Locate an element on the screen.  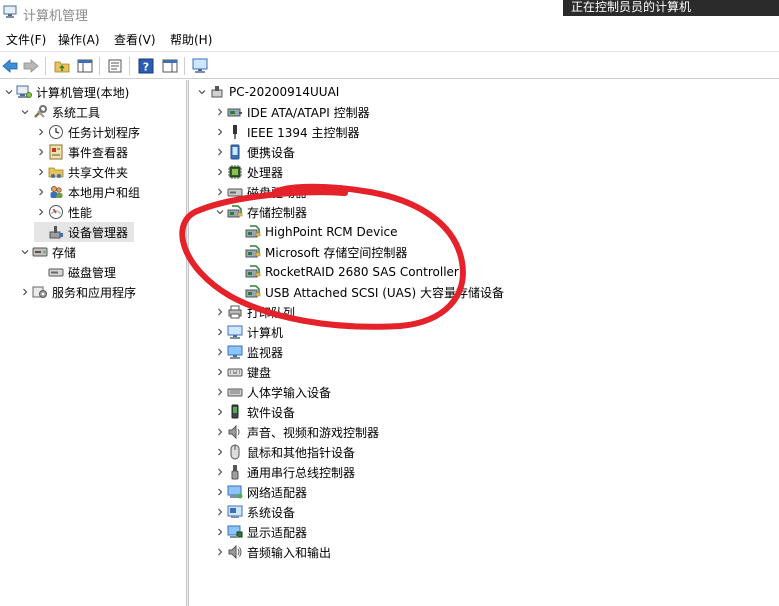
device-tree-item: 计算机 is located at coordinates (248, 332).